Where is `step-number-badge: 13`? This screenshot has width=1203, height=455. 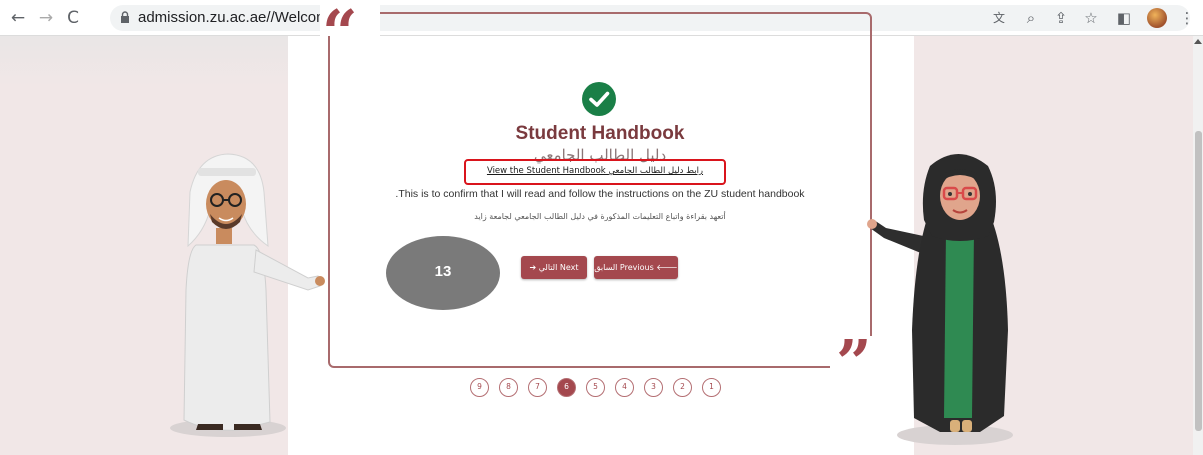 step-number-badge: 13 is located at coordinates (443, 273).